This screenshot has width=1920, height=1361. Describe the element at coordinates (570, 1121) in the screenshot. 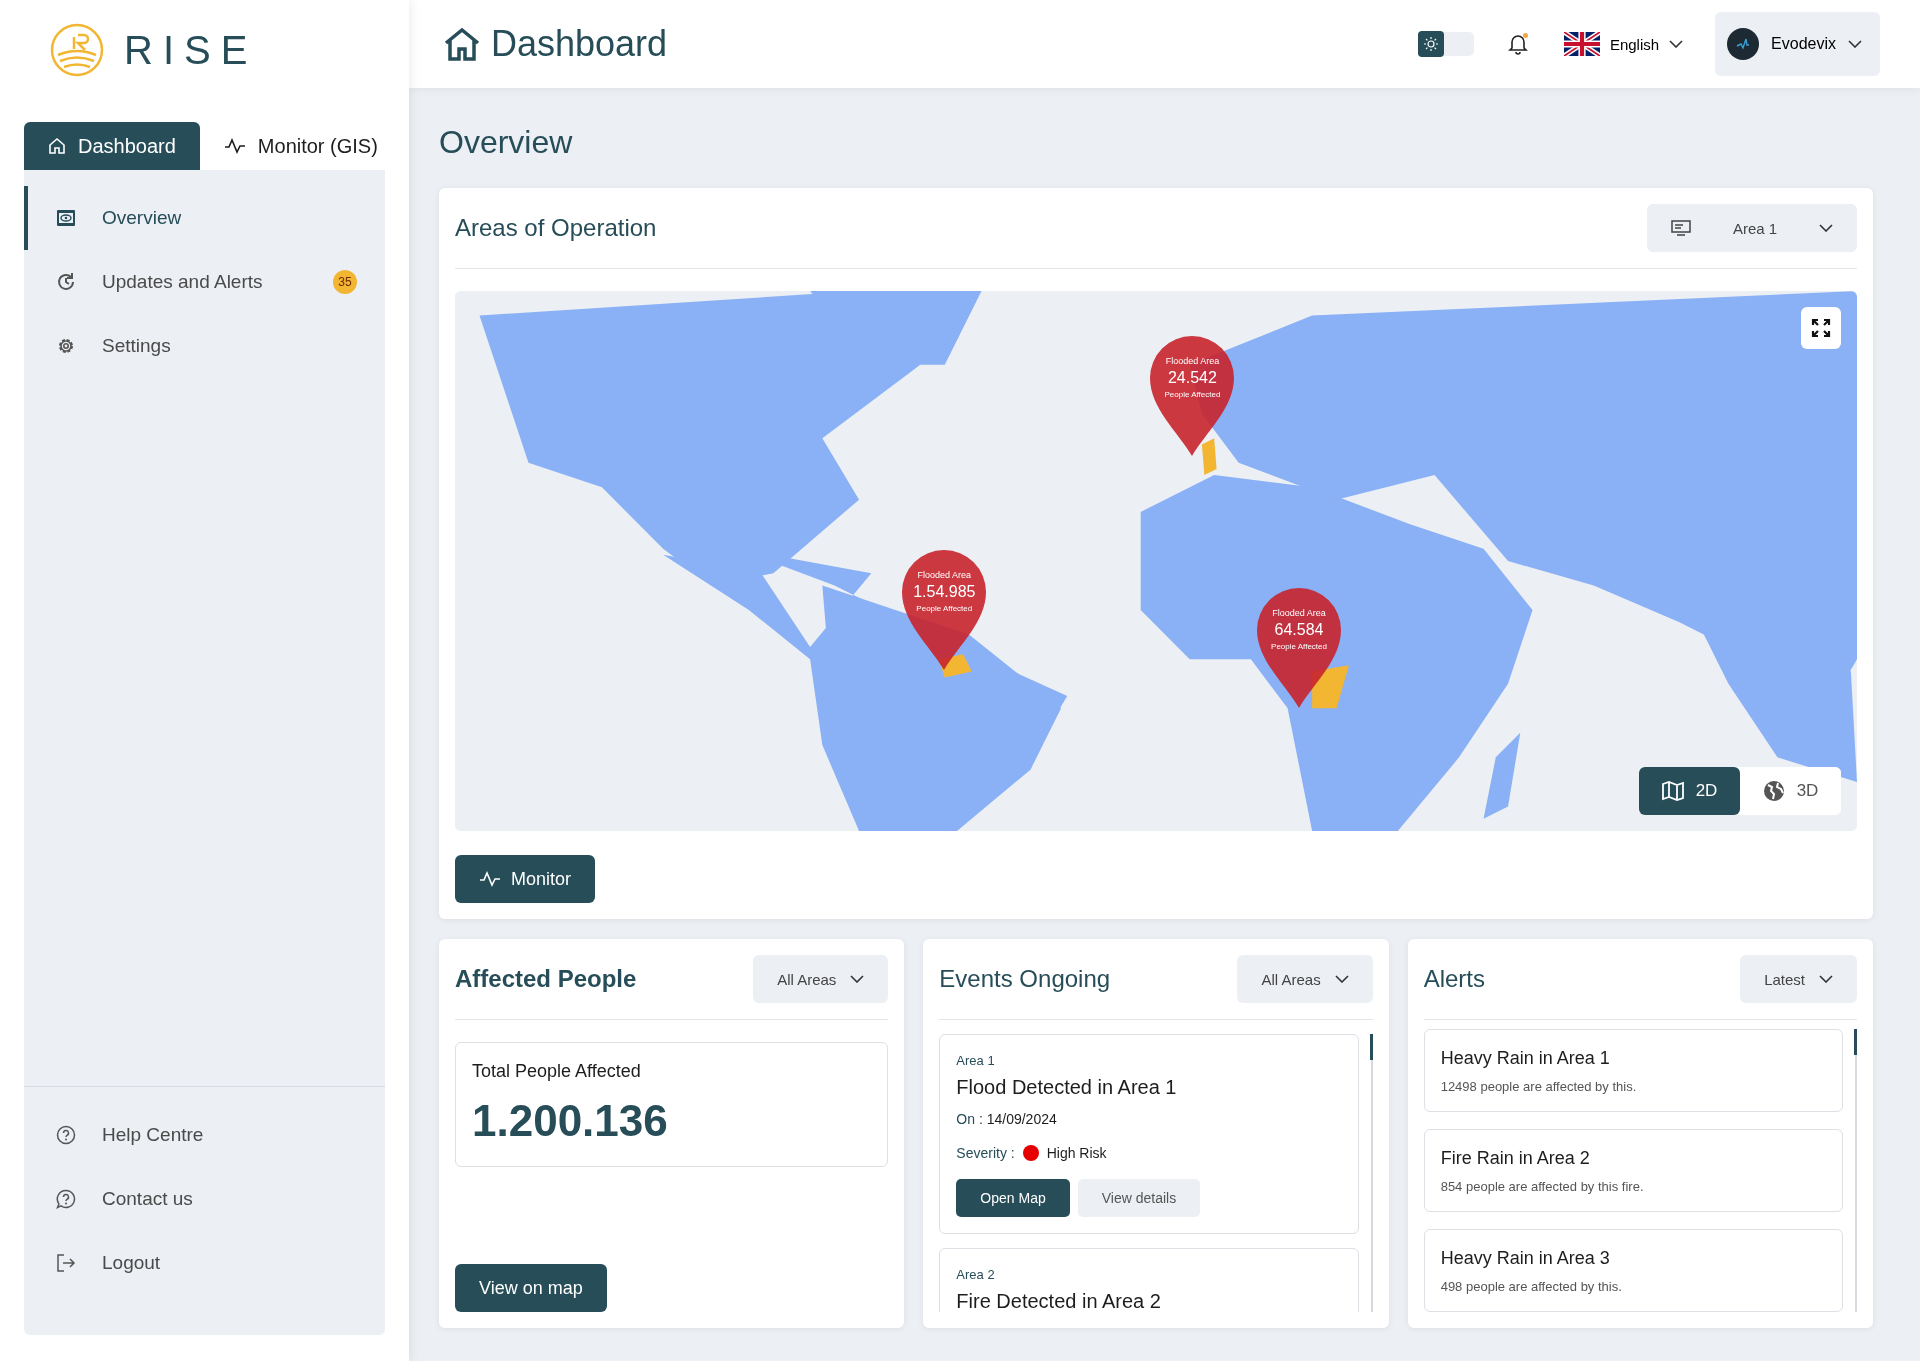

I see `stat-value: 1.200.136` at that location.